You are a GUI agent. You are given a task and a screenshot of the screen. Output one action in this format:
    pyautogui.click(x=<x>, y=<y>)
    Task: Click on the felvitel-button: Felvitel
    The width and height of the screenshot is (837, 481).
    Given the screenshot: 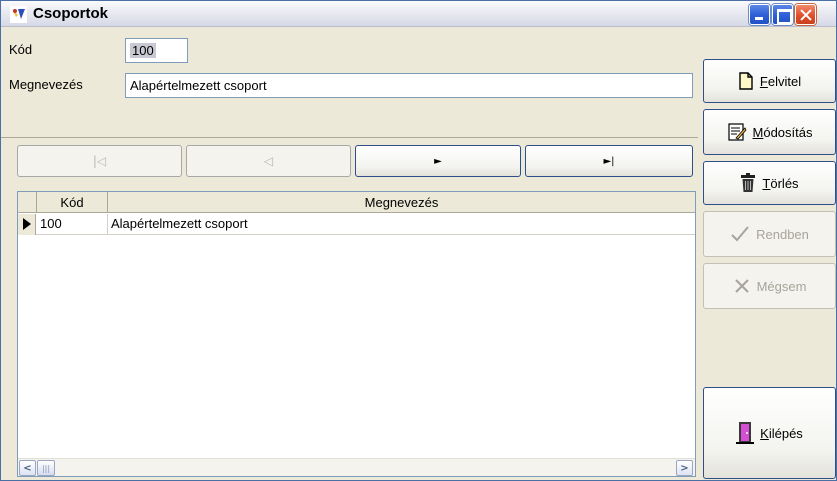 What is the action you would take?
    pyautogui.click(x=769, y=81)
    